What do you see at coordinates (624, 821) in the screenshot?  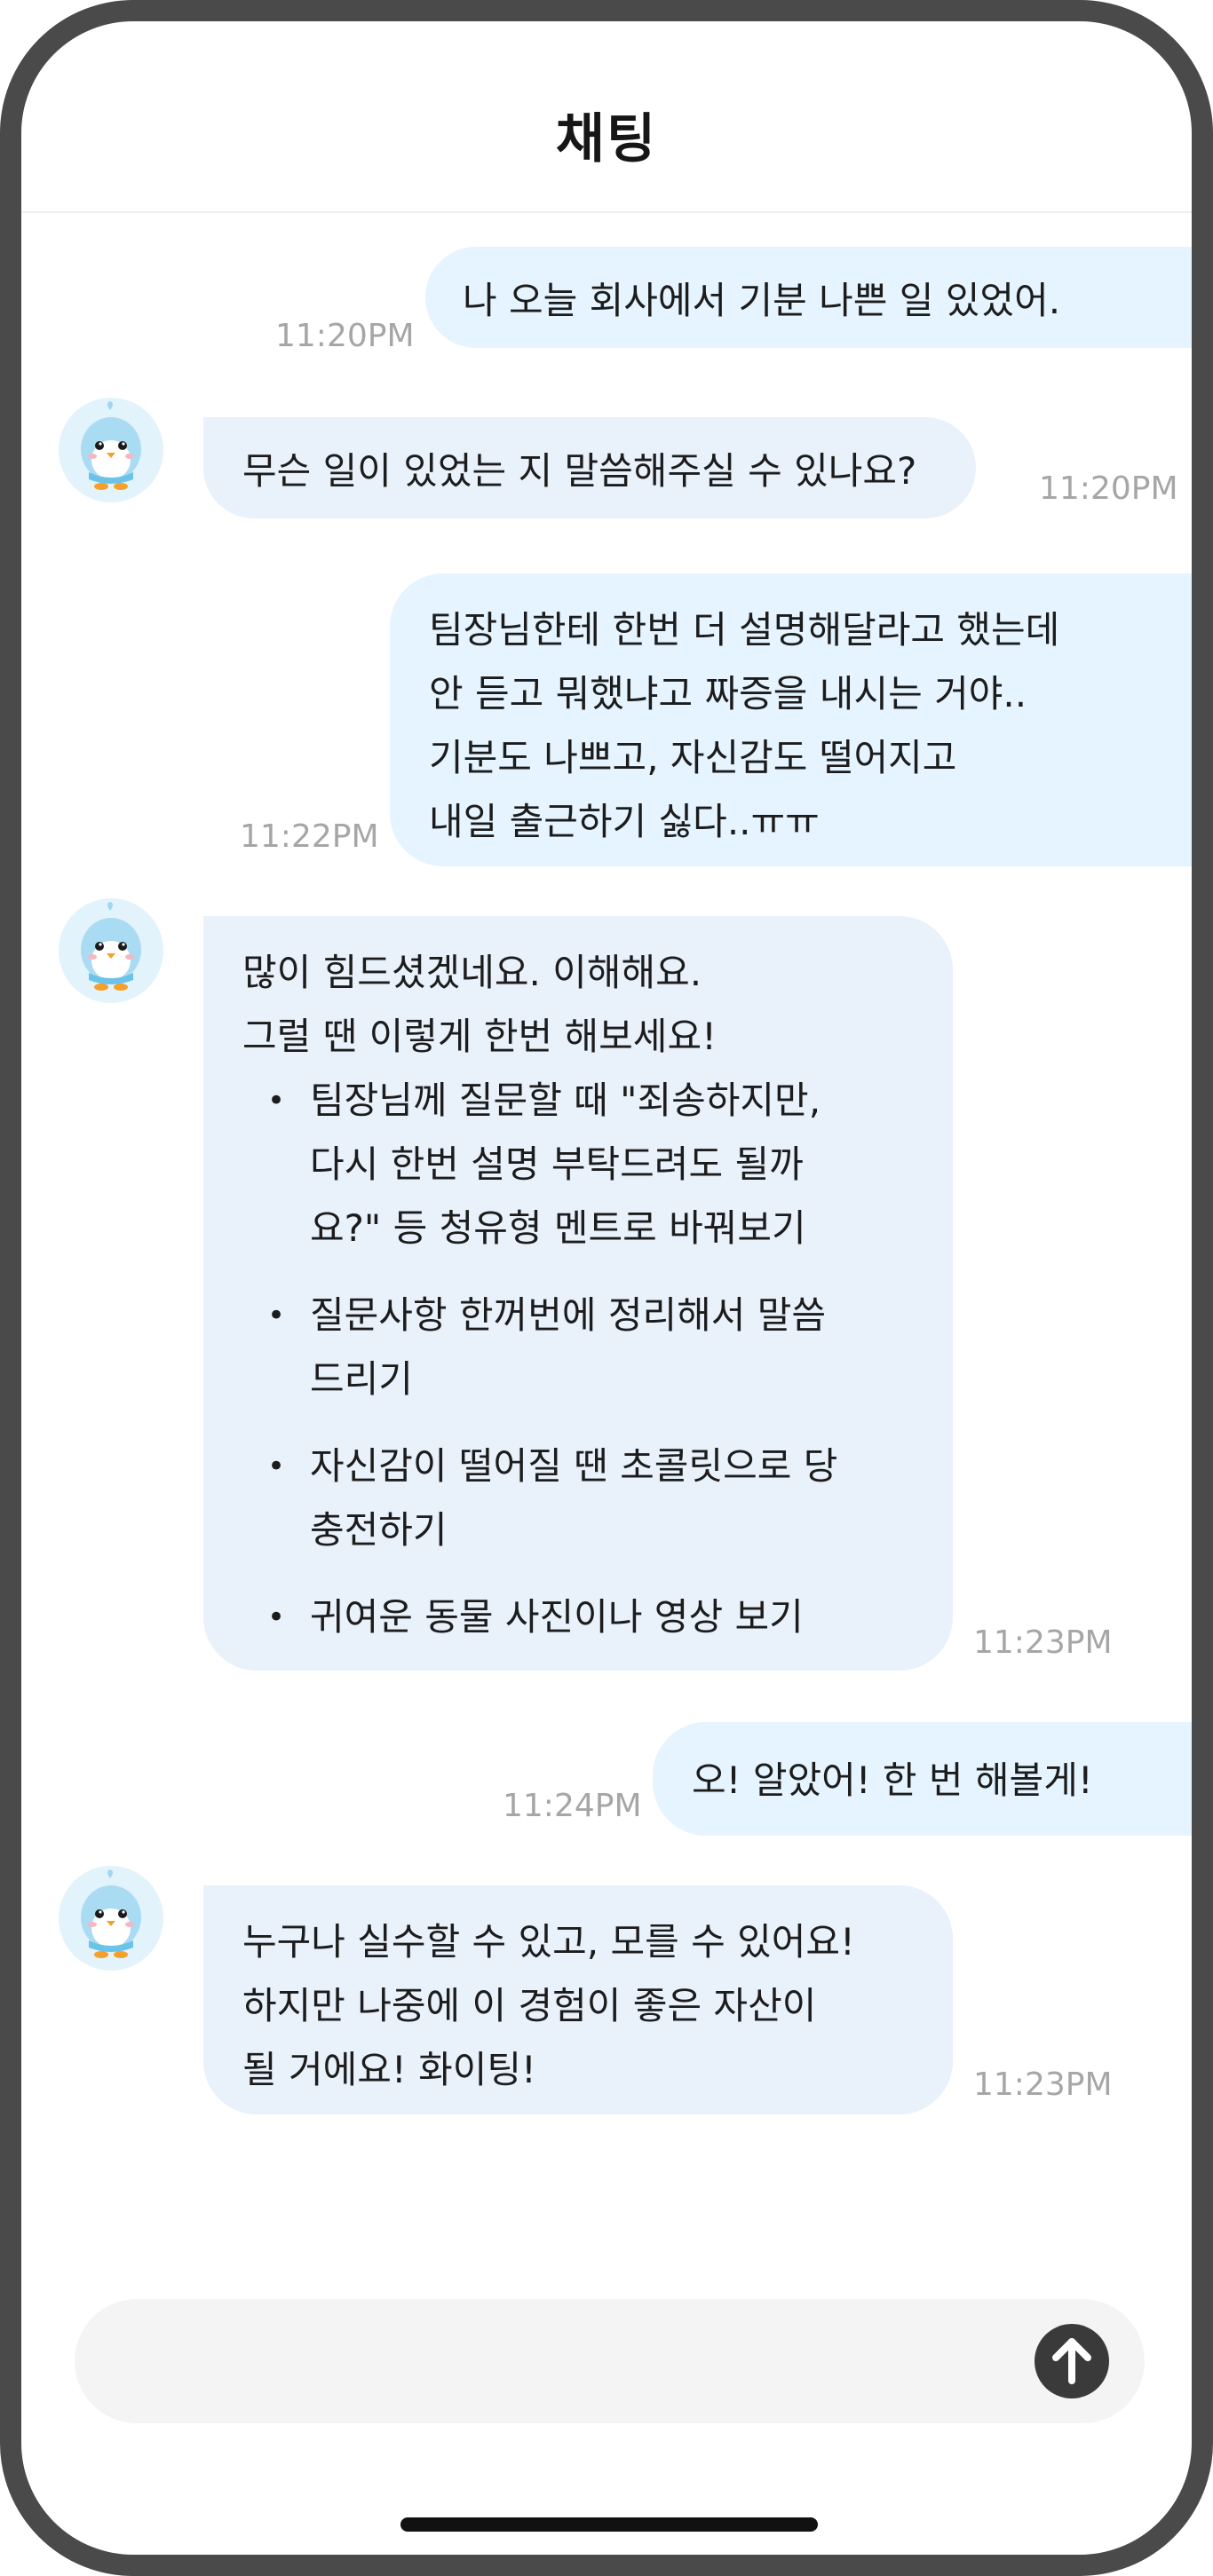 I see `message-line: 내일 출근하기 싫다..ㅠㅠ` at bounding box center [624, 821].